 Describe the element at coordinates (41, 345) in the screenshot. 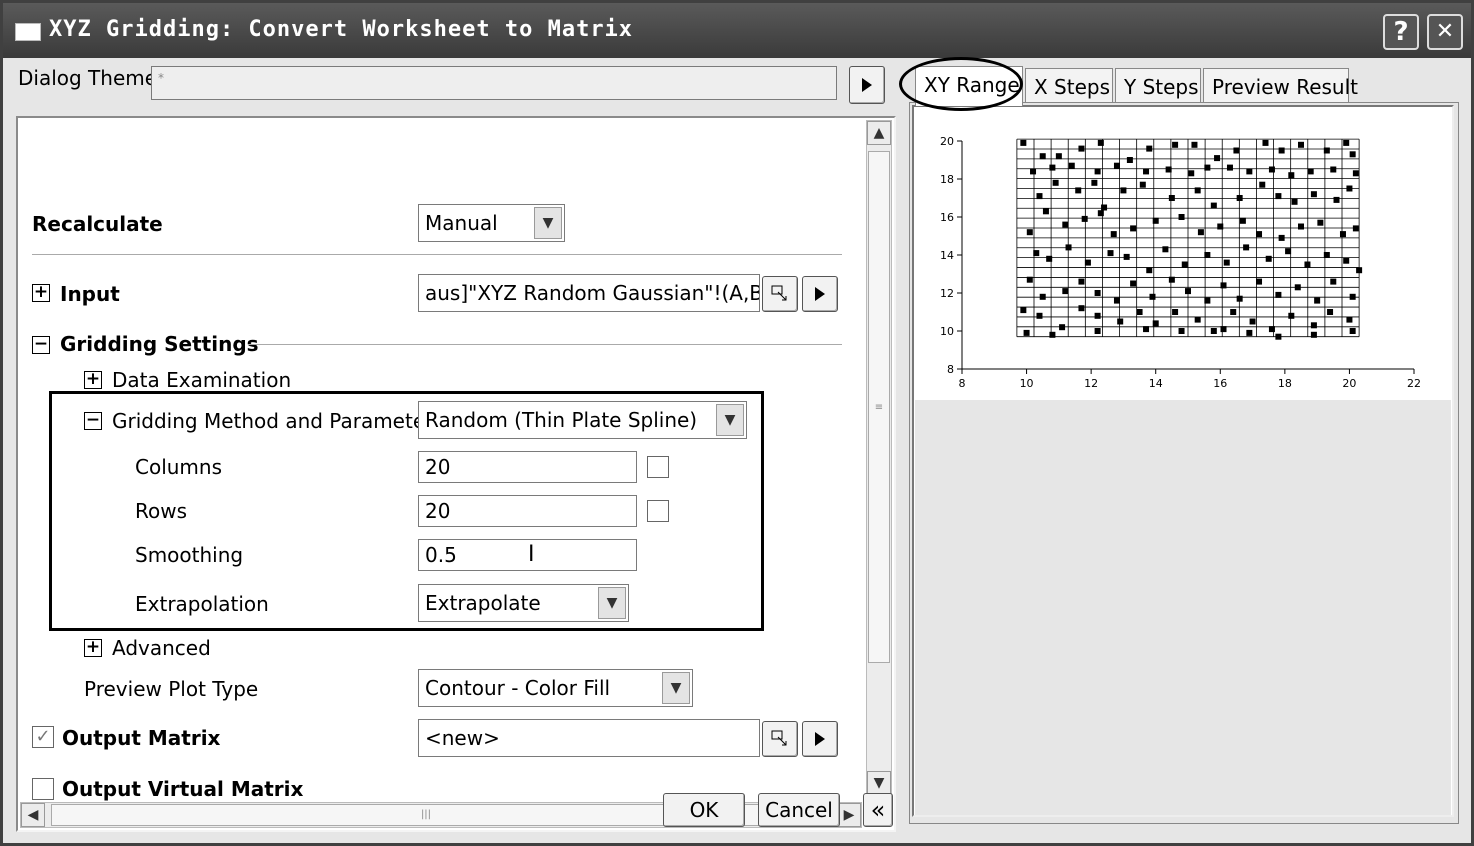

I see `gridding-settings-collapse-icon: −` at that location.